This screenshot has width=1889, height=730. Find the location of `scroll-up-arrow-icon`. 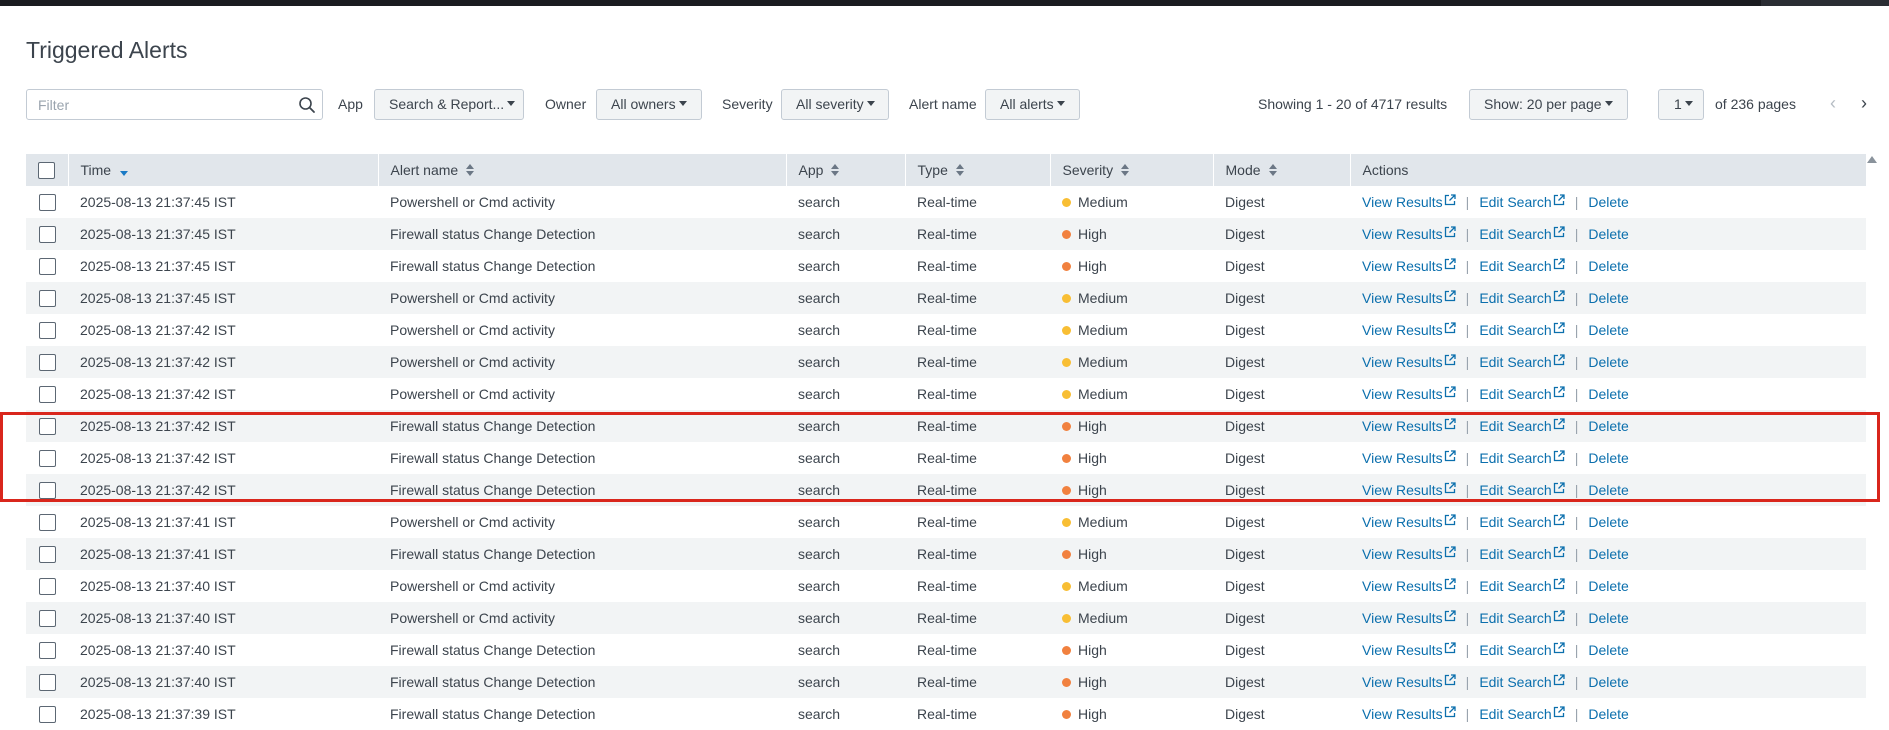

scroll-up-arrow-icon is located at coordinates (1872, 159).